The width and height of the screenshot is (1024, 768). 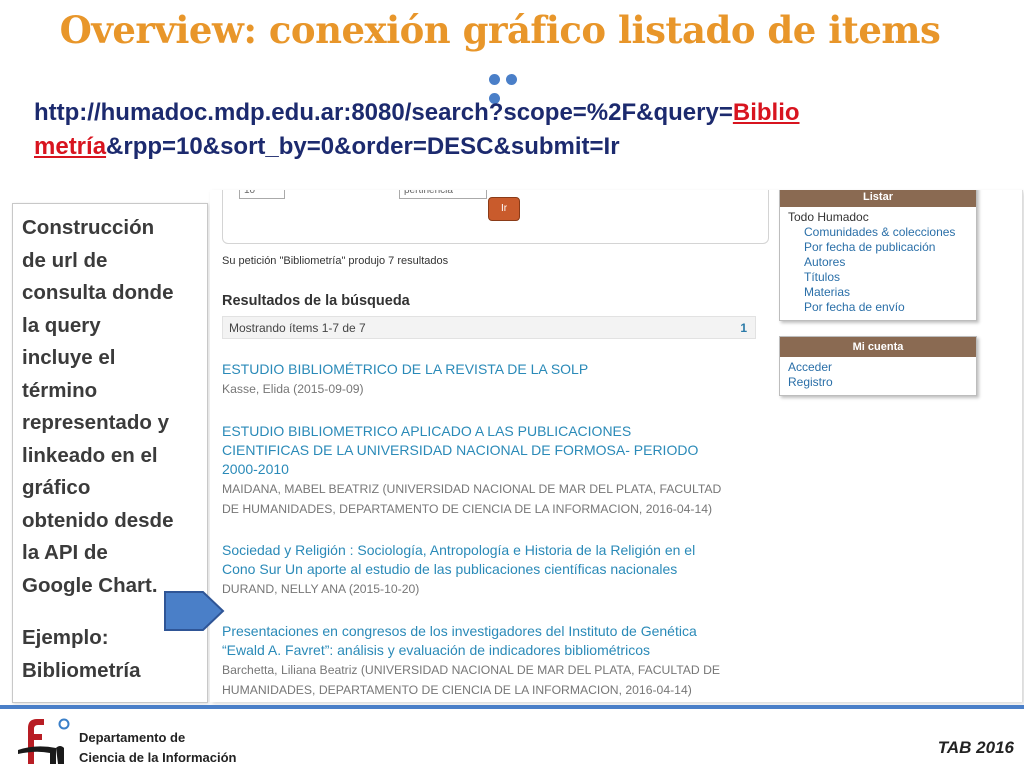 What do you see at coordinates (743, 328) in the screenshot?
I see `page-number-link: 1` at bounding box center [743, 328].